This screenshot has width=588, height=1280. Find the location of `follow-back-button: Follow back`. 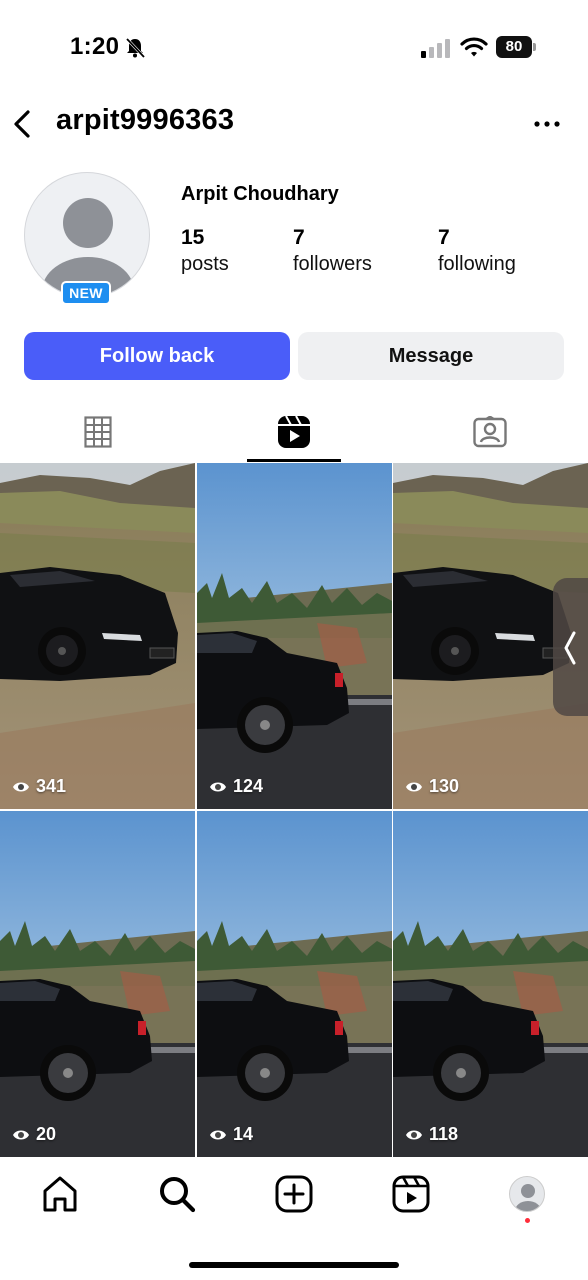

follow-back-button: Follow back is located at coordinates (157, 356).